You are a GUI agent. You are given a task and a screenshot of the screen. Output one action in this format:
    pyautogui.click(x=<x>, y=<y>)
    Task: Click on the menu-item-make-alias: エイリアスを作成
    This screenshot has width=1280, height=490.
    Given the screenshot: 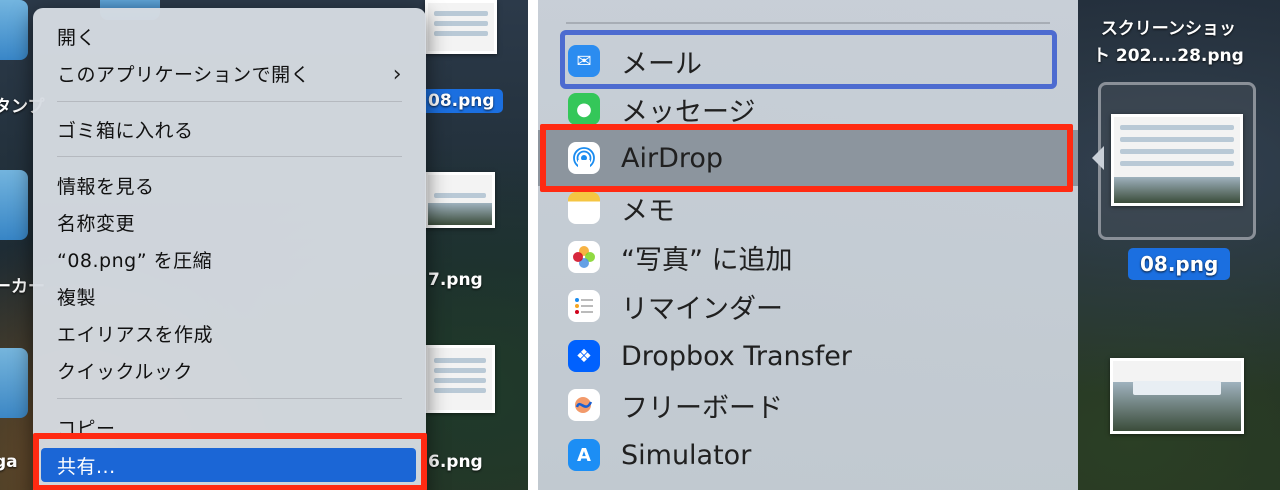 What is the action you would take?
    pyautogui.click(x=229, y=333)
    